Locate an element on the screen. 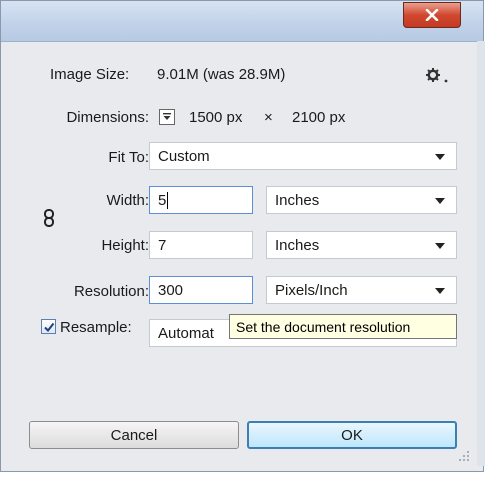 The height and width of the screenshot is (482, 486). dimensions-unit-toggle is located at coordinates (167, 117).